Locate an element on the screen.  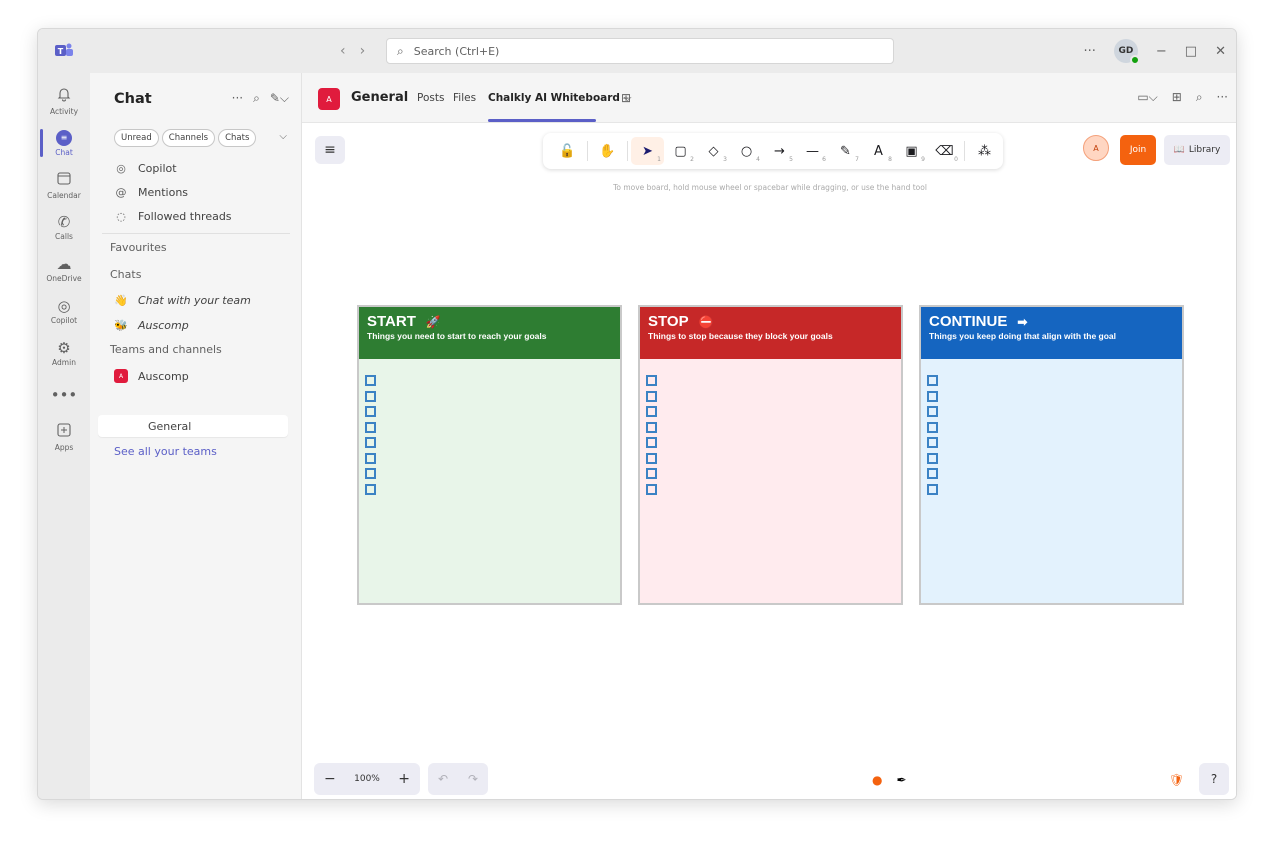
tab-whiteboard: Chalkly AI Whiteboard ⌵ is located at coordinates (560, 98).